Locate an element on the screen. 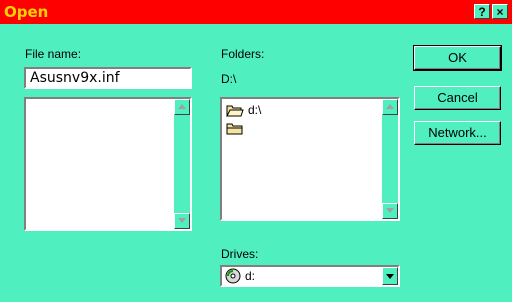  folder-list-scrollbar is located at coordinates (390, 159).